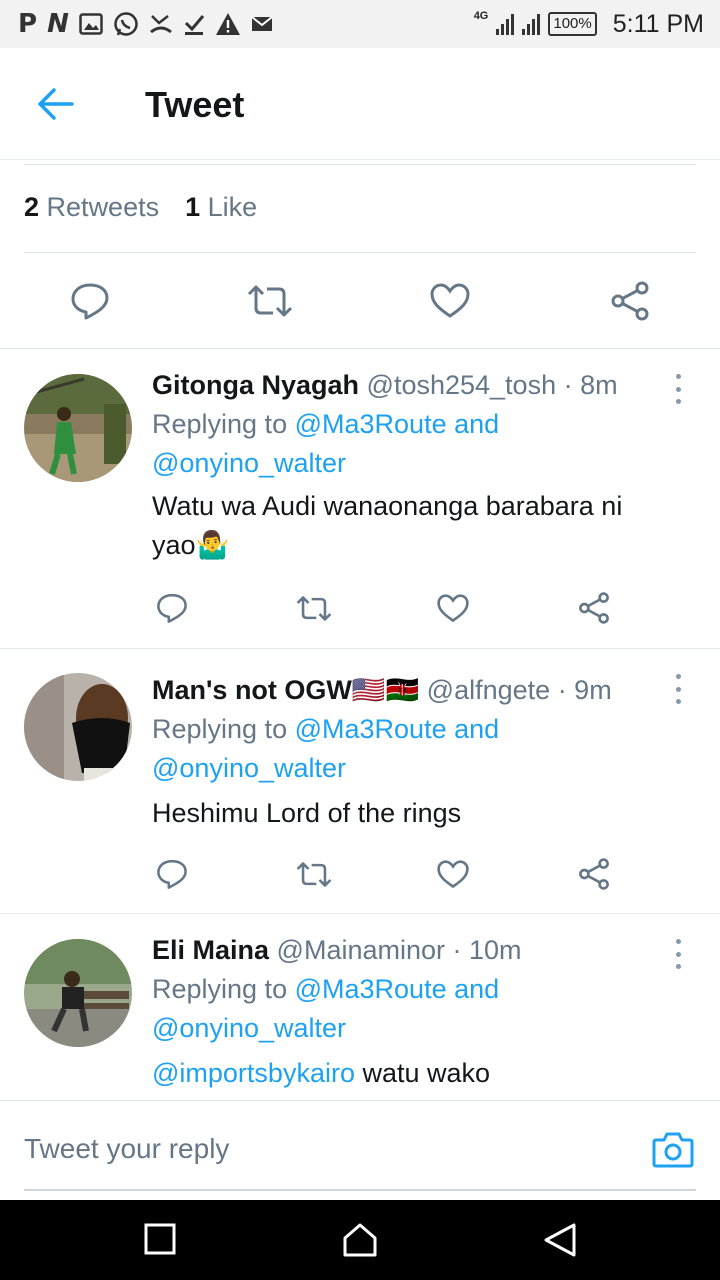 The height and width of the screenshot is (1280, 720). I want to click on author-handle: @tosh254_tosh, so click(462, 385).